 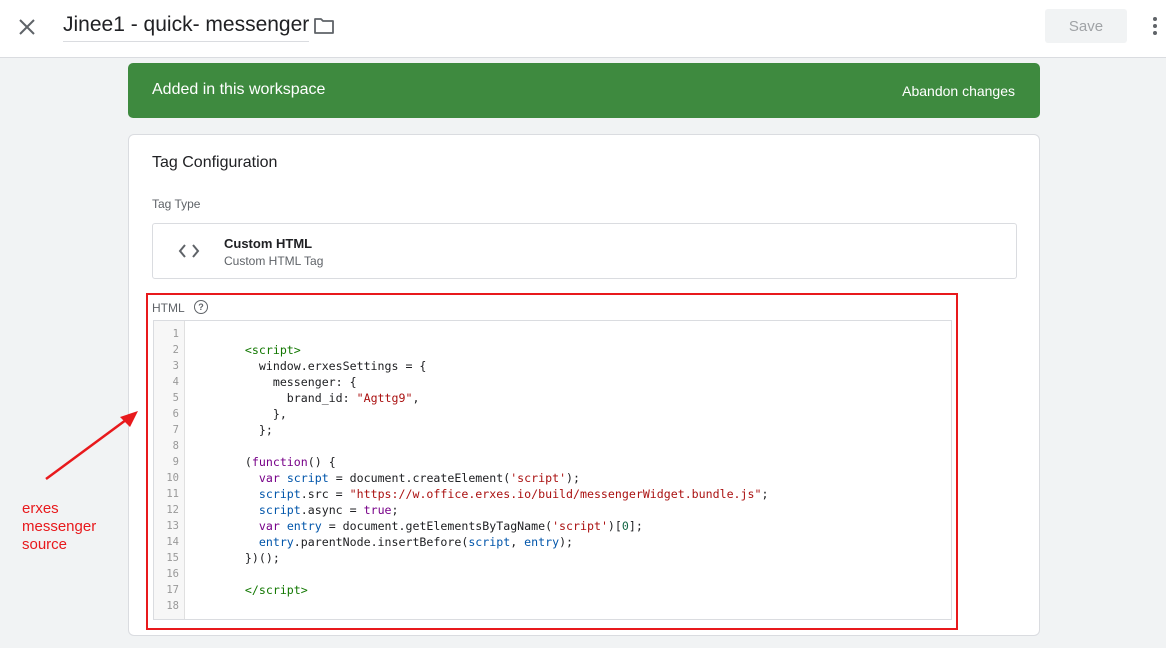 What do you see at coordinates (176, 204) in the screenshot?
I see `tag-type-label: Tag Type` at bounding box center [176, 204].